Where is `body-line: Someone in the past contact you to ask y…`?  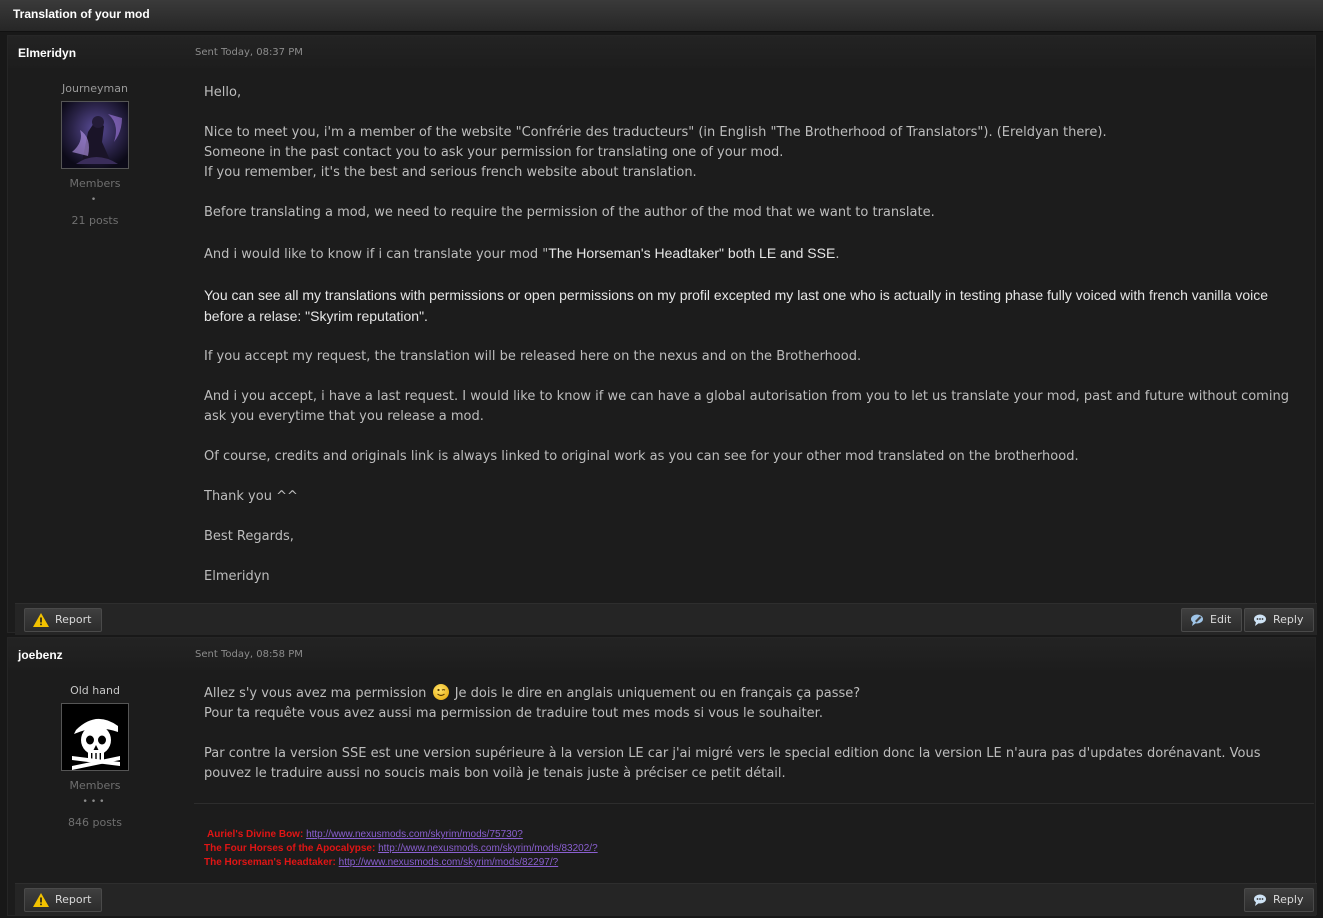 body-line: Someone in the past contact you to ask y… is located at coordinates (494, 152).